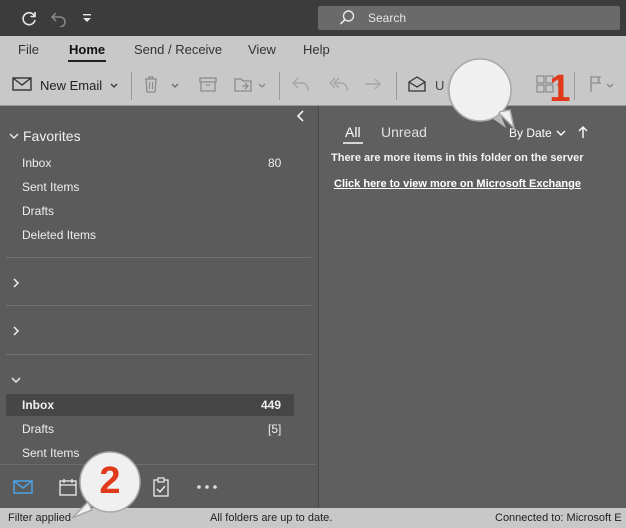 This screenshot has width=626, height=528. I want to click on module-navigation-bar, so click(158, 486).